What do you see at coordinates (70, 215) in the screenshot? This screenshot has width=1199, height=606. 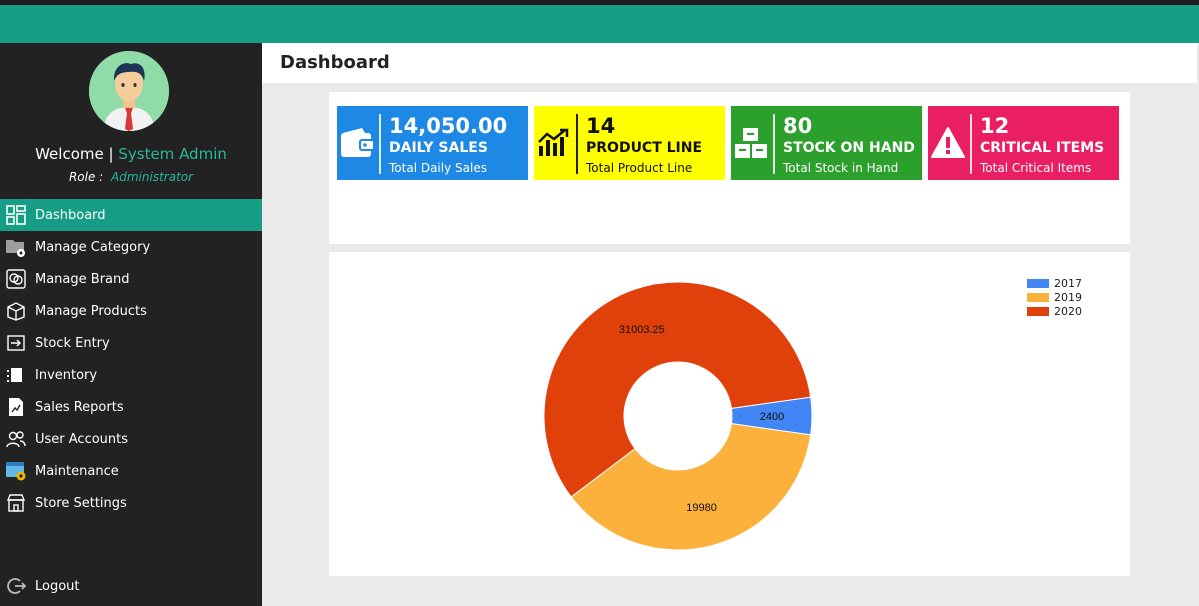 I see `sidebar-item-label: Dashboard` at bounding box center [70, 215].